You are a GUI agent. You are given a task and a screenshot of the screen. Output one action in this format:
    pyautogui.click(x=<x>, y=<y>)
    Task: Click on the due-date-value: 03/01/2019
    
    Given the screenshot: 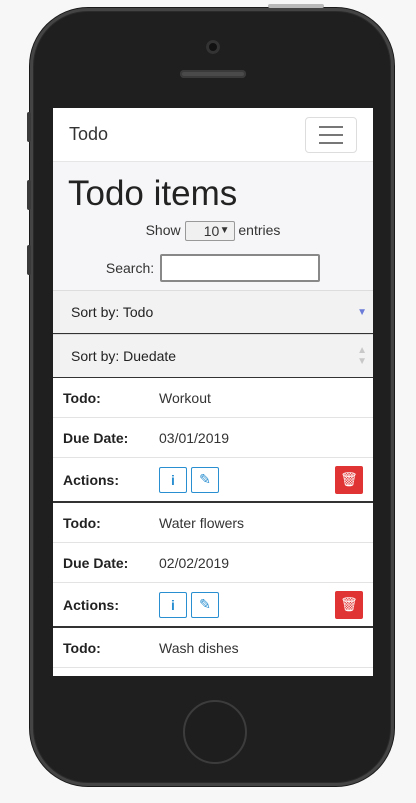 What is the action you would take?
    pyautogui.click(x=194, y=437)
    